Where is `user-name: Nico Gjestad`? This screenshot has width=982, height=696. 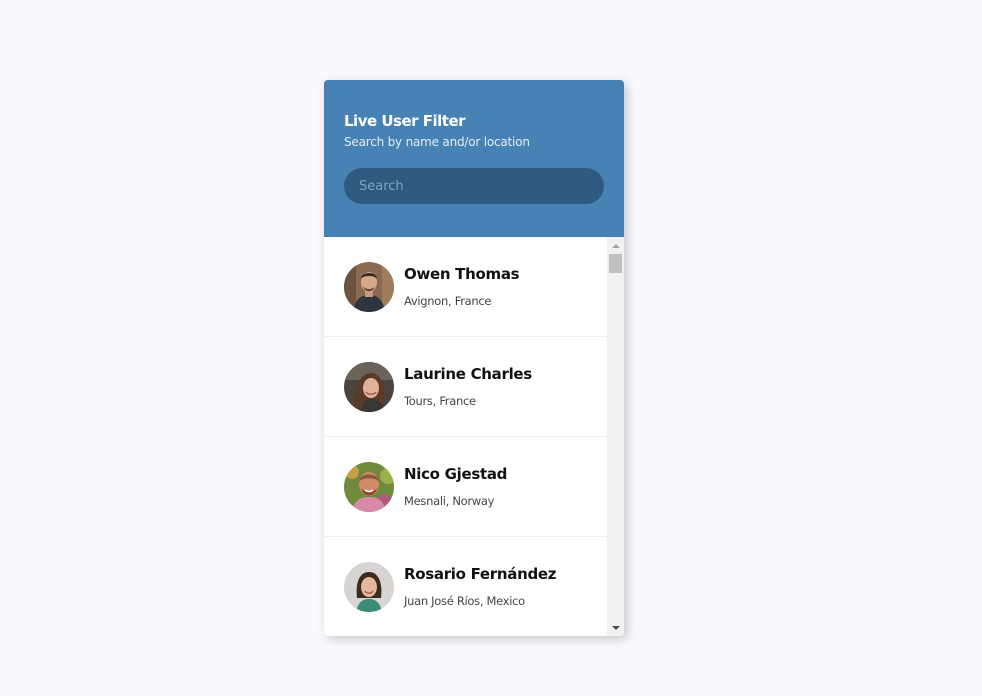 user-name: Nico Gjestad is located at coordinates (456, 474).